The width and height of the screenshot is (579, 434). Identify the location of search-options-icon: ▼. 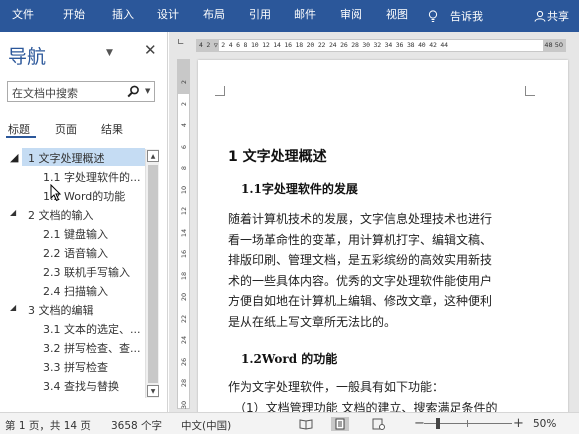
(147, 91).